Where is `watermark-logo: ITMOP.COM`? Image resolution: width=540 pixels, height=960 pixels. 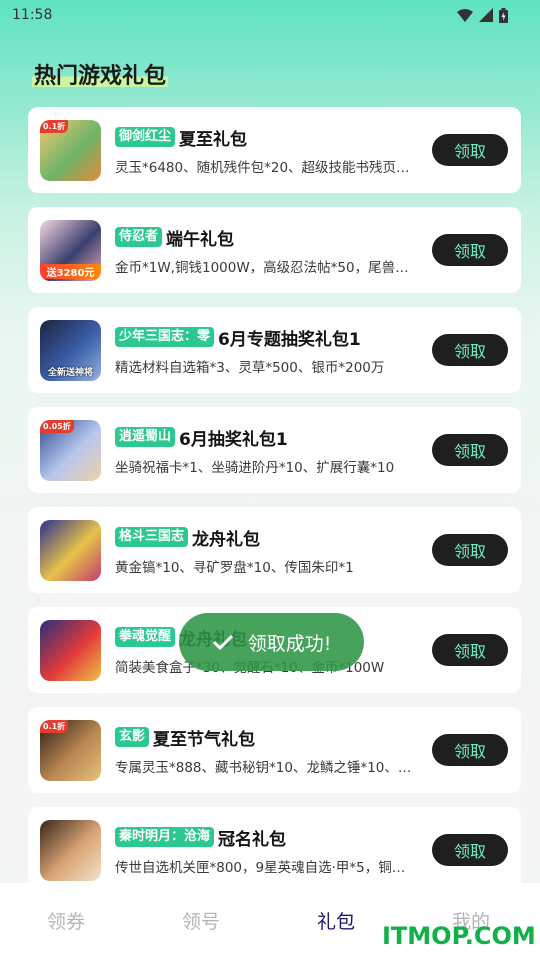
watermark-logo: ITMOP.COM is located at coordinates (459, 936).